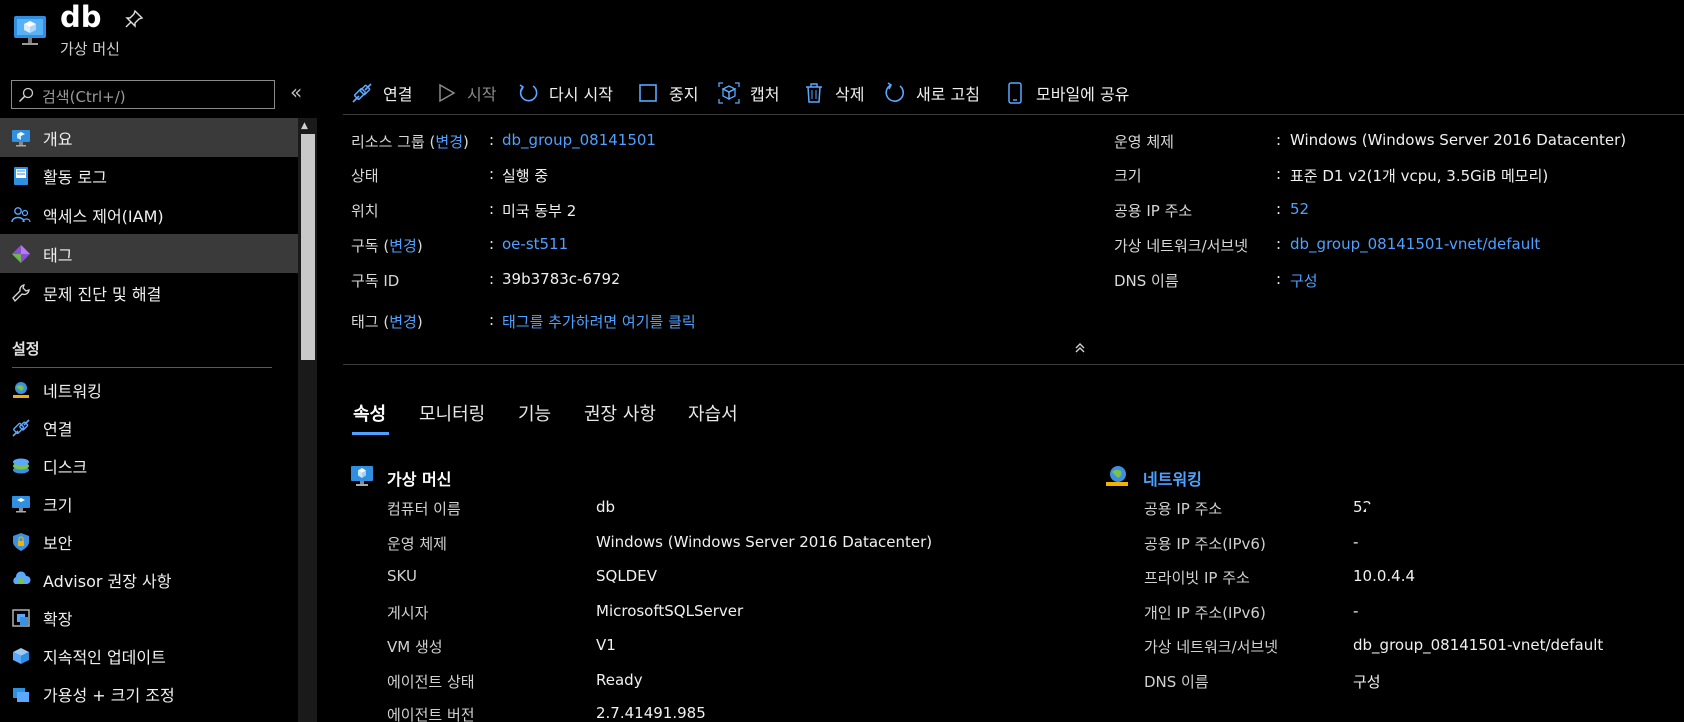  Describe the element at coordinates (149, 465) in the screenshot. I see `sidebar-item-disk: 디스크` at that location.